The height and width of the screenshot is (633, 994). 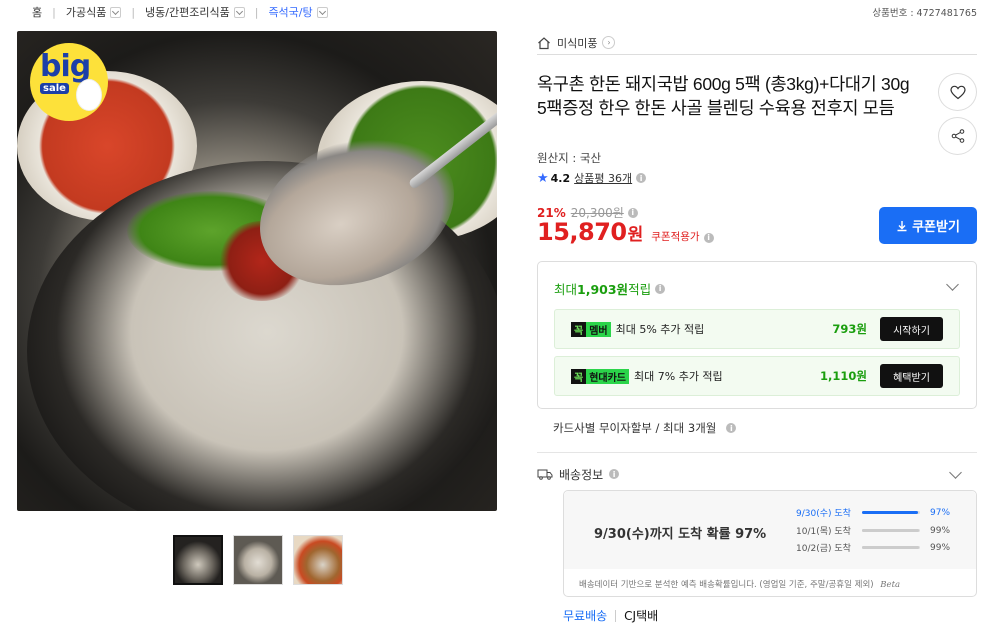 I want to click on points-amount: 1,903원, so click(x=603, y=289).